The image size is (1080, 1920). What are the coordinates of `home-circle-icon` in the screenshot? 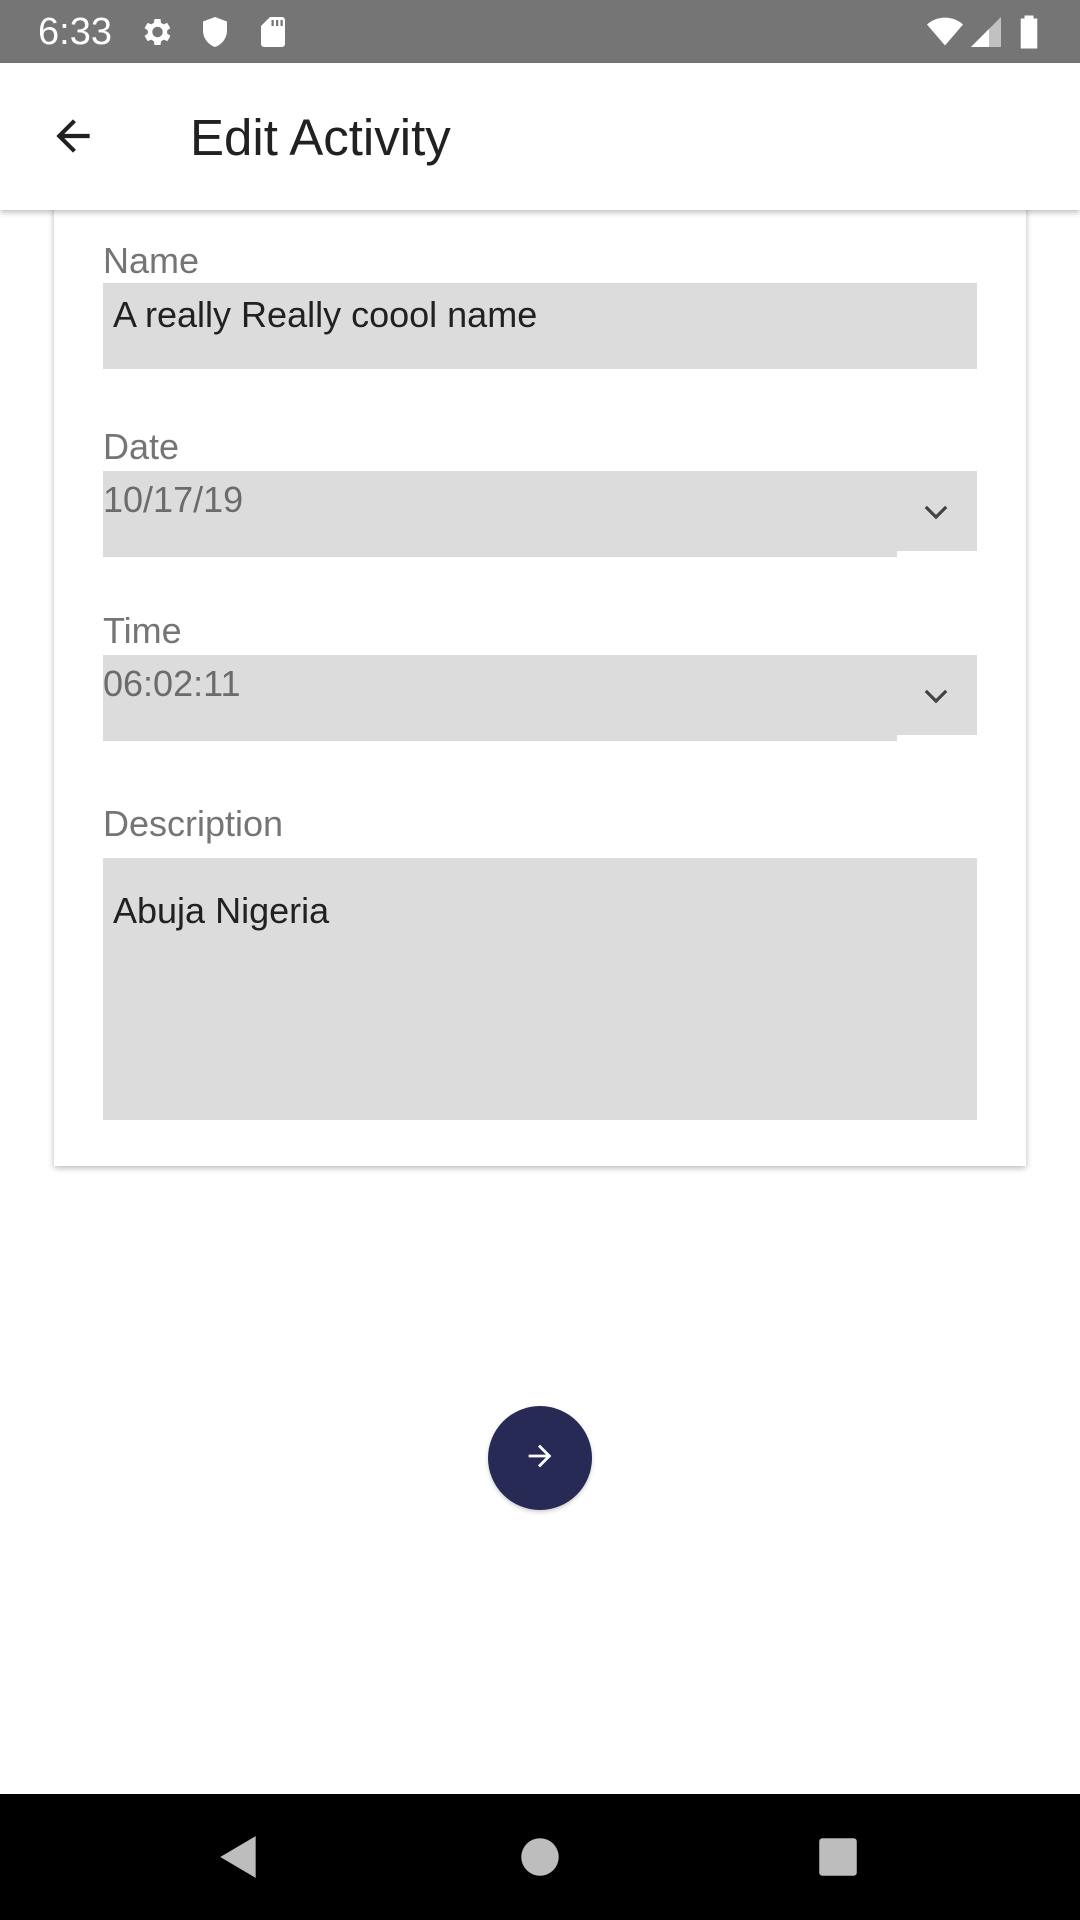 It's located at (540, 1857).